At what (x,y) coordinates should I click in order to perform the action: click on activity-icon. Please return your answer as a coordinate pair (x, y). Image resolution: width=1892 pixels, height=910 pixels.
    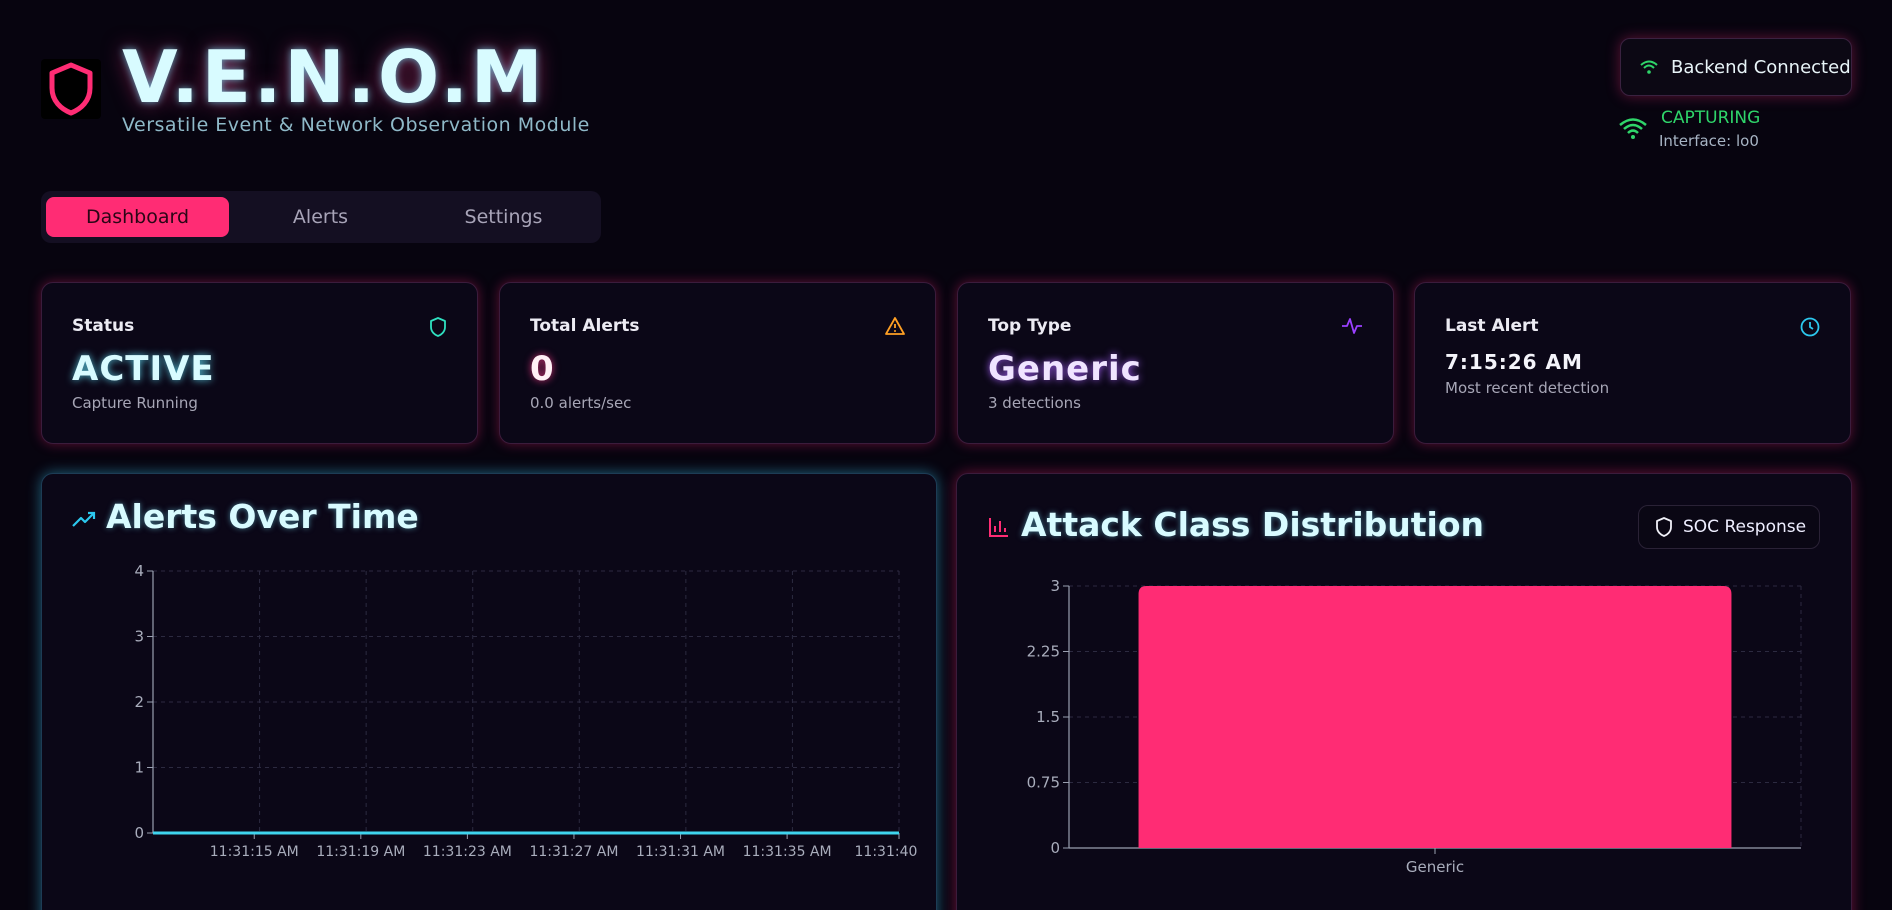
    Looking at the image, I should click on (1352, 326).